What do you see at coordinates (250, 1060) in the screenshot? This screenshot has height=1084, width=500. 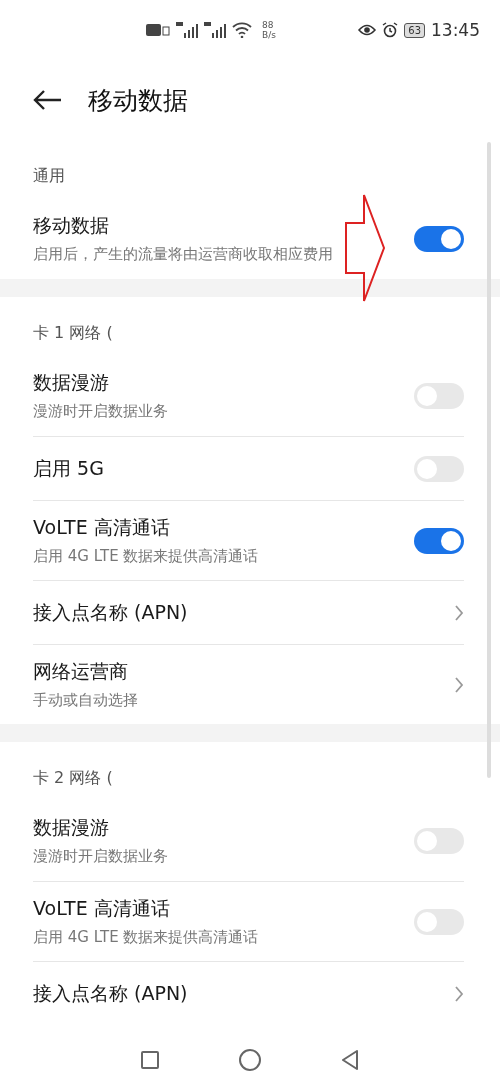 I see `home-button-icon` at bounding box center [250, 1060].